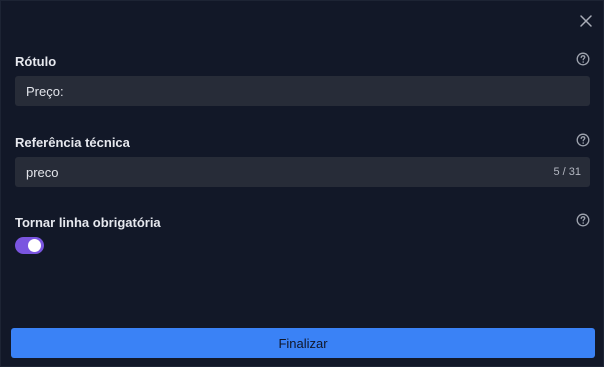 This screenshot has width=604, height=367. What do you see at coordinates (302, 91) in the screenshot?
I see `label-input: Preço:` at bounding box center [302, 91].